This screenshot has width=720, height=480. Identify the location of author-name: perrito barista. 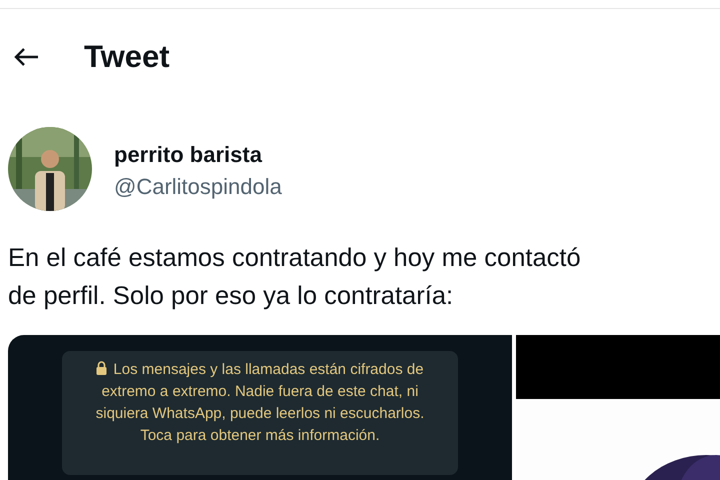
(198, 155).